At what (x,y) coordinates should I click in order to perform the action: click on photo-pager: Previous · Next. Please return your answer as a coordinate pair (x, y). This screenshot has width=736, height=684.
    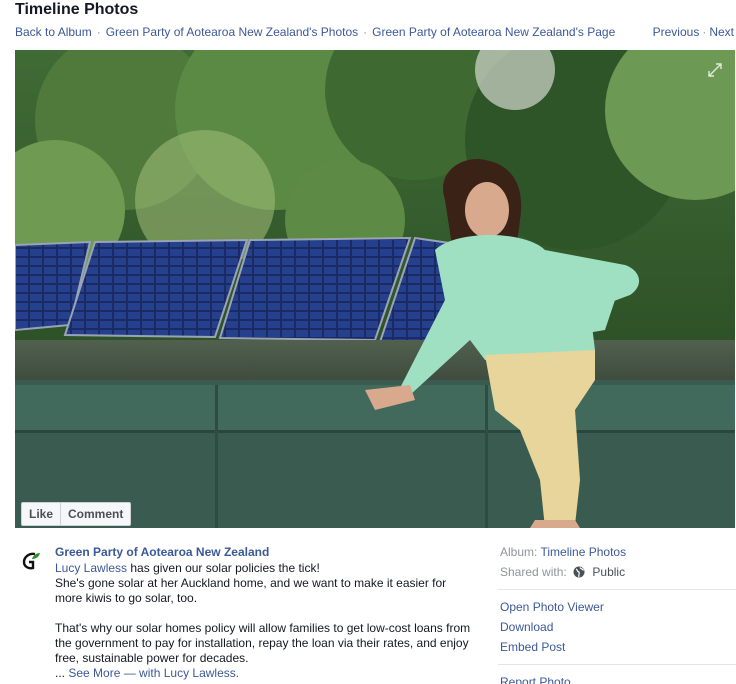
    Looking at the image, I should click on (693, 32).